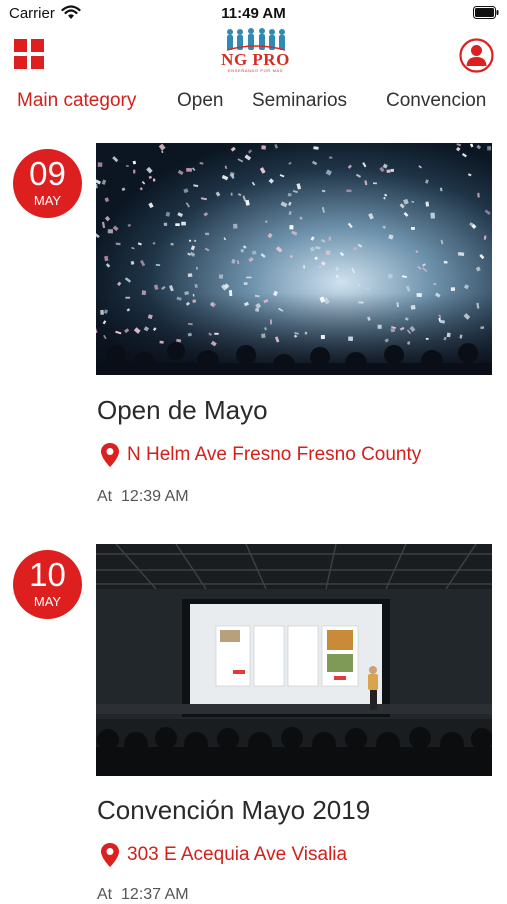 The height and width of the screenshot is (904, 507). What do you see at coordinates (29, 54) in the screenshot?
I see `grid-menu-icon` at bounding box center [29, 54].